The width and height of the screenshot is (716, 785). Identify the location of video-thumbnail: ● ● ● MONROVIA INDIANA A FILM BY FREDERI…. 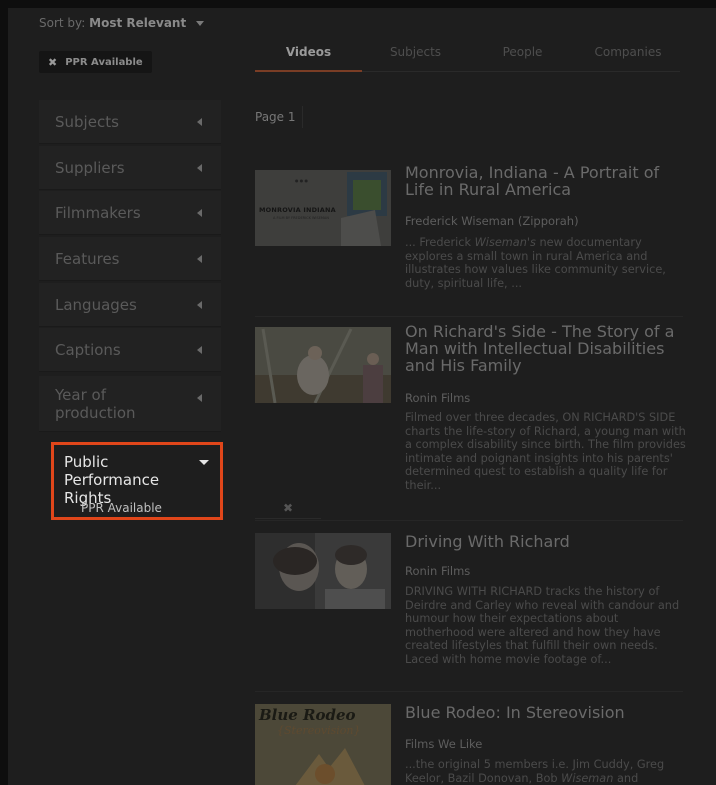
(323, 208).